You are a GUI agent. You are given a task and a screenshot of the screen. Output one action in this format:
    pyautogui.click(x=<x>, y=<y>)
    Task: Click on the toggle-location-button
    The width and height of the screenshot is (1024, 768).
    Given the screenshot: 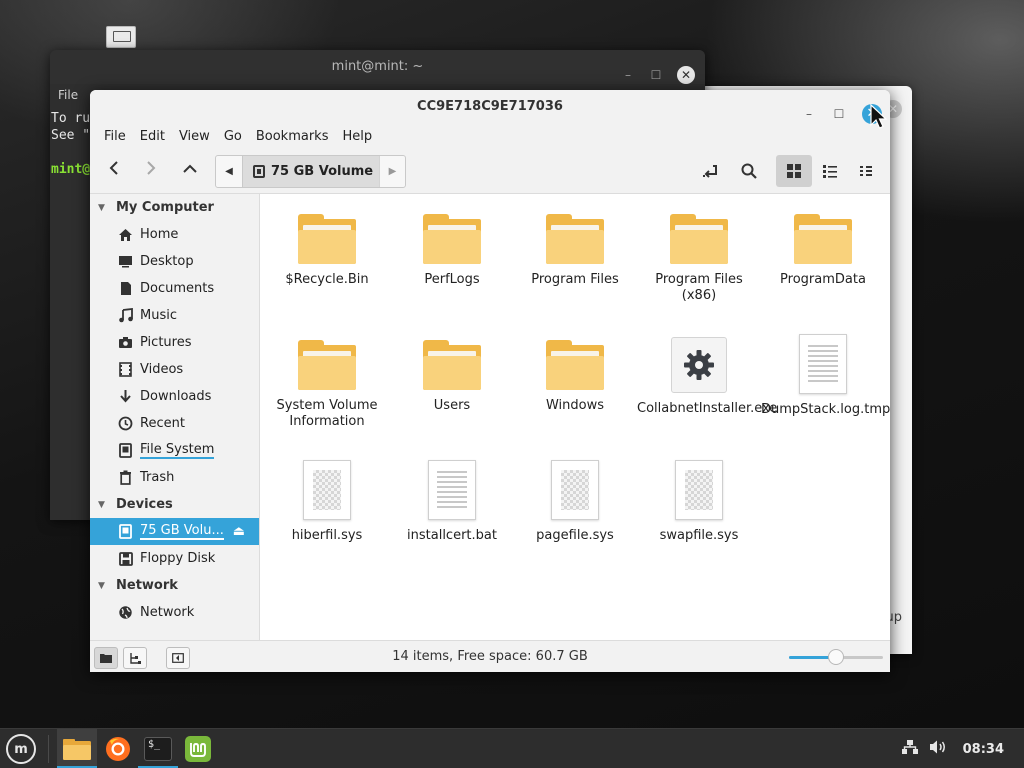 What is the action you would take?
    pyautogui.click(x=710, y=171)
    